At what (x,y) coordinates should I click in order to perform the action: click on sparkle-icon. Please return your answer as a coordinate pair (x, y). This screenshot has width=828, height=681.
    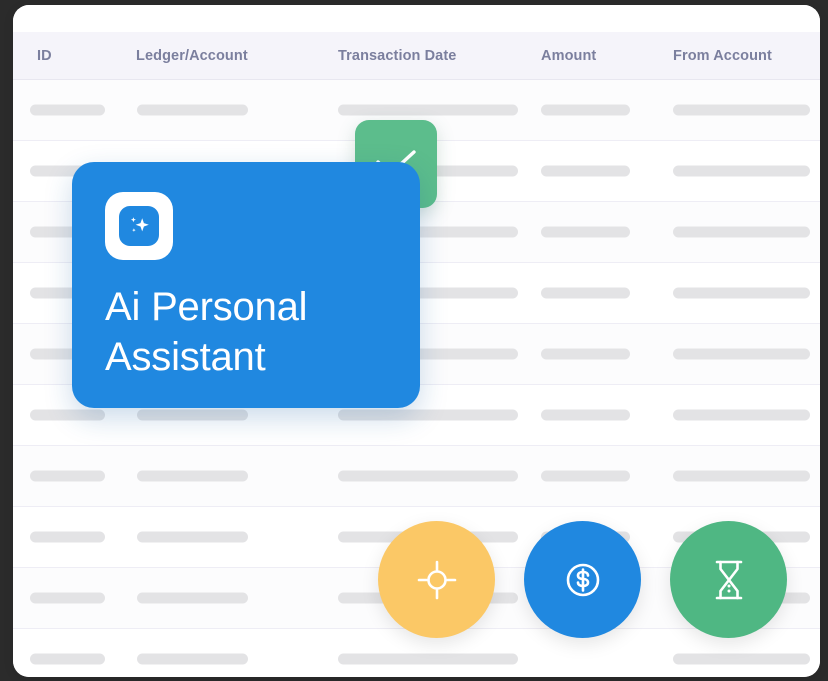
    Looking at the image, I should click on (139, 226).